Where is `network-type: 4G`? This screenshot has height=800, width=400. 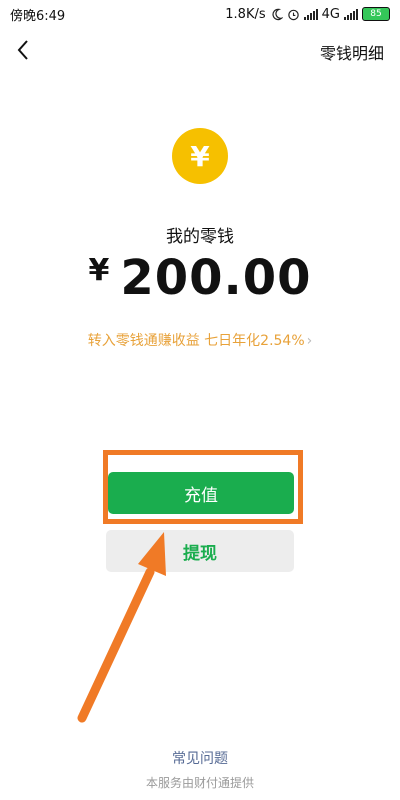
network-type: 4G is located at coordinates (330, 14).